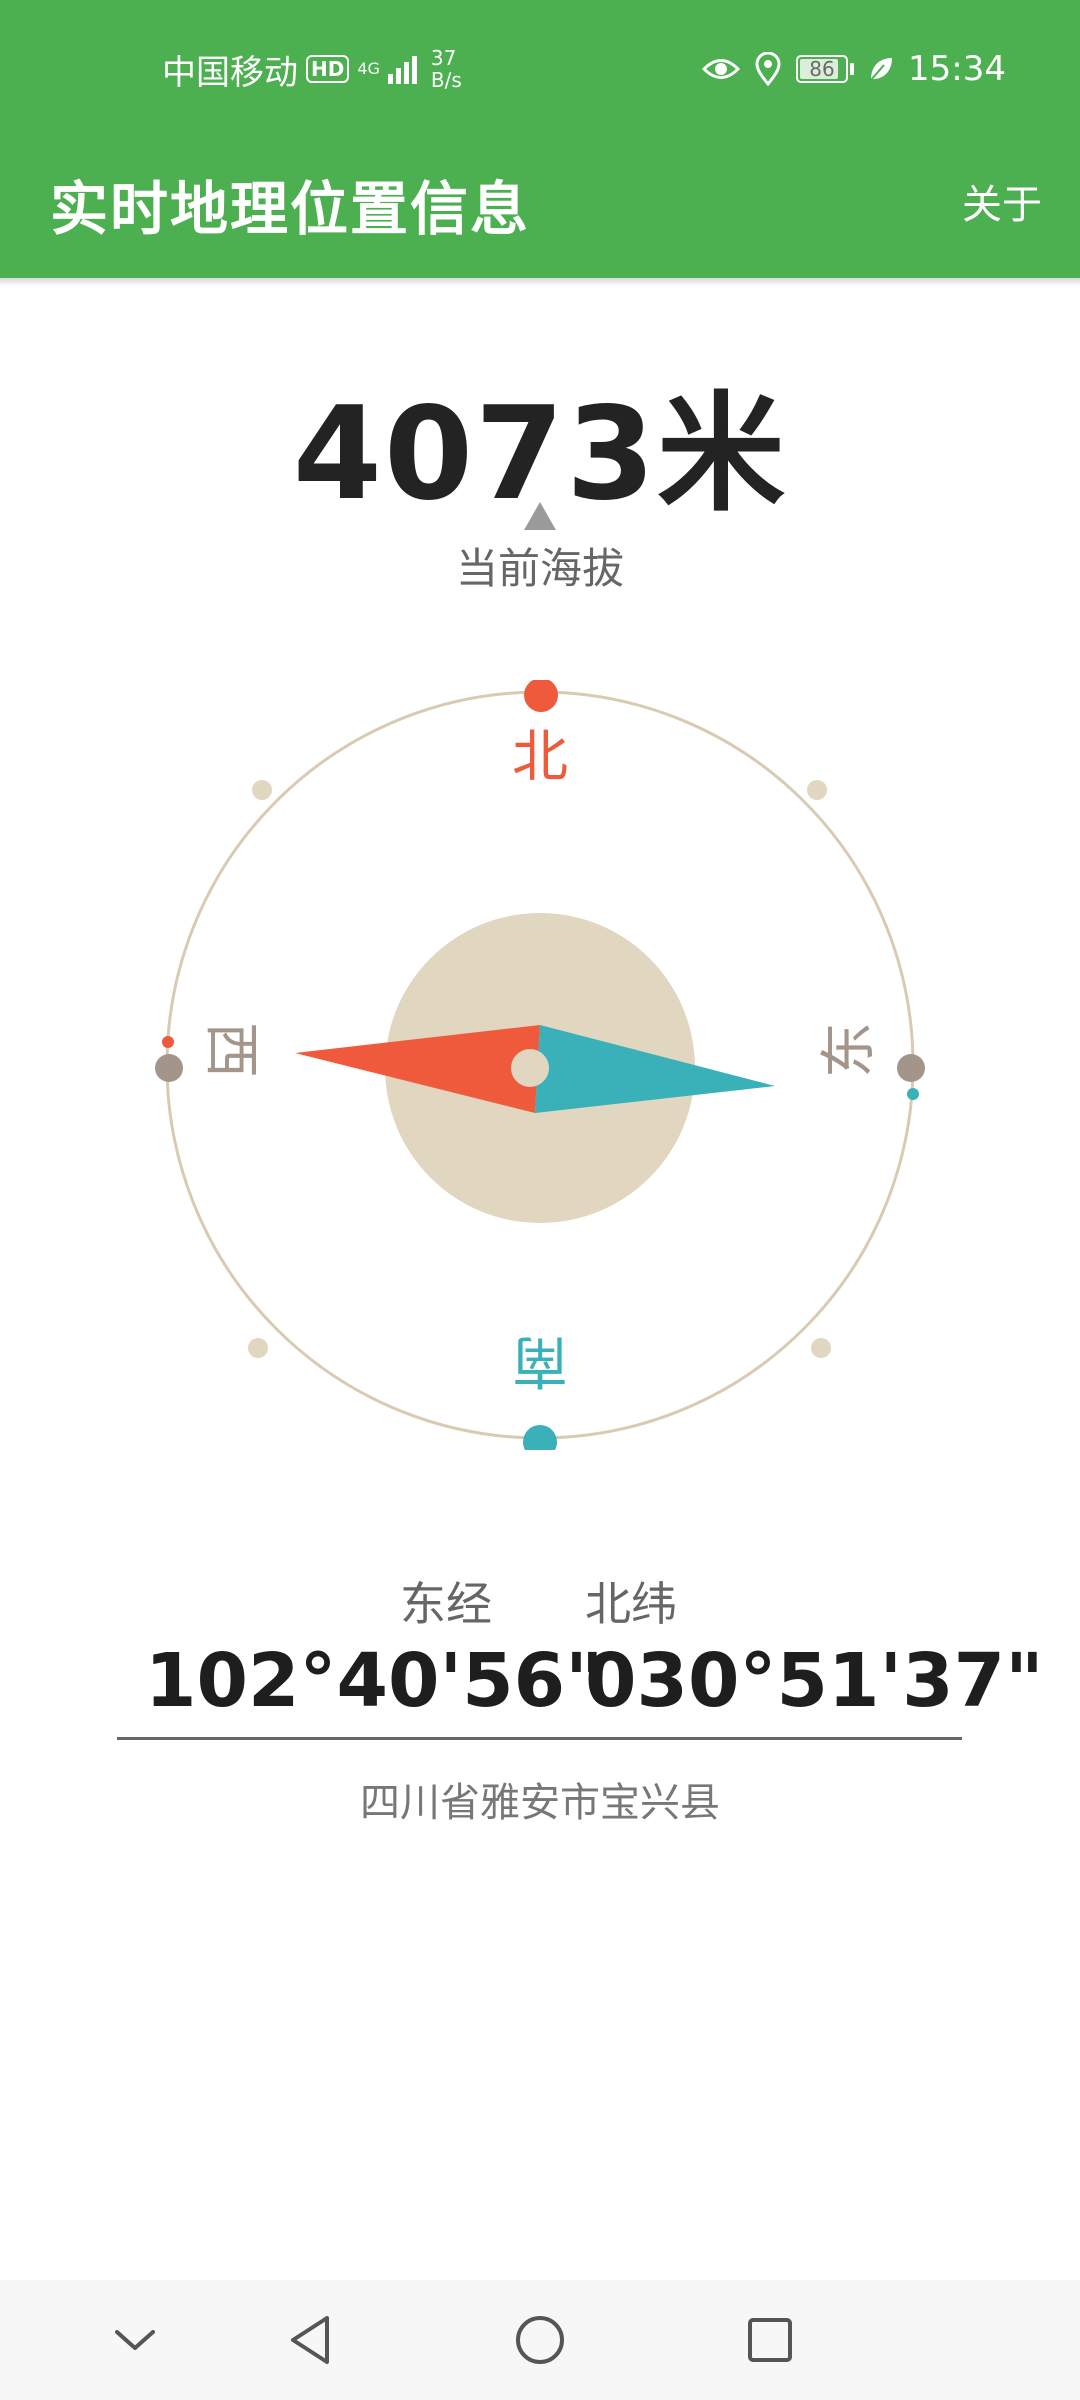 The width and height of the screenshot is (1080, 2400). I want to click on speed-value: 37, so click(443, 58).